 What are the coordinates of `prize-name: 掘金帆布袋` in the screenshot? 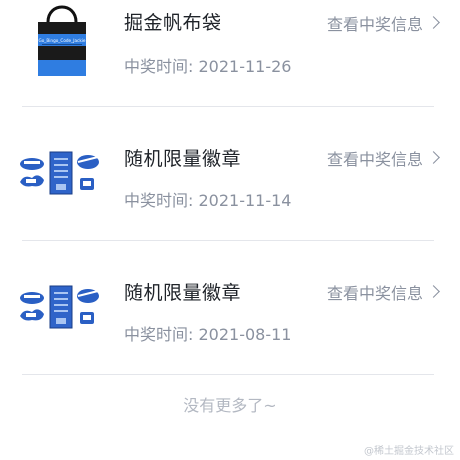 It's located at (173, 23).